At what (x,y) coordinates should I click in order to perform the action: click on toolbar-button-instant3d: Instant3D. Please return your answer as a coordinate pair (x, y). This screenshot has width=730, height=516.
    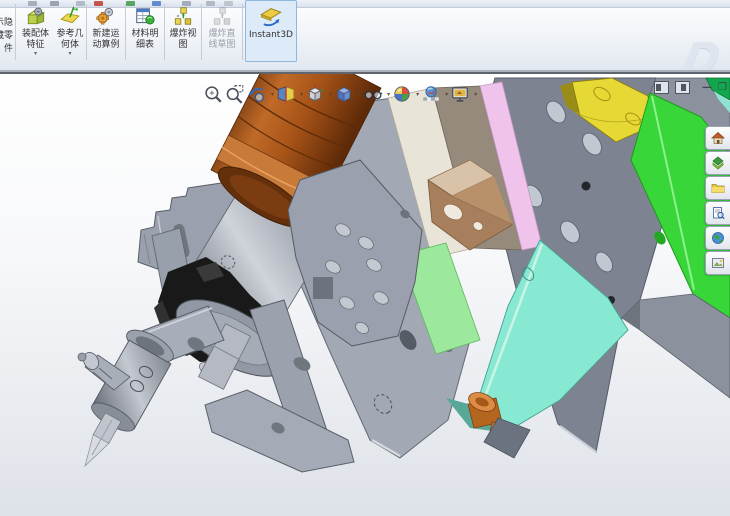
    Looking at the image, I should click on (271, 31).